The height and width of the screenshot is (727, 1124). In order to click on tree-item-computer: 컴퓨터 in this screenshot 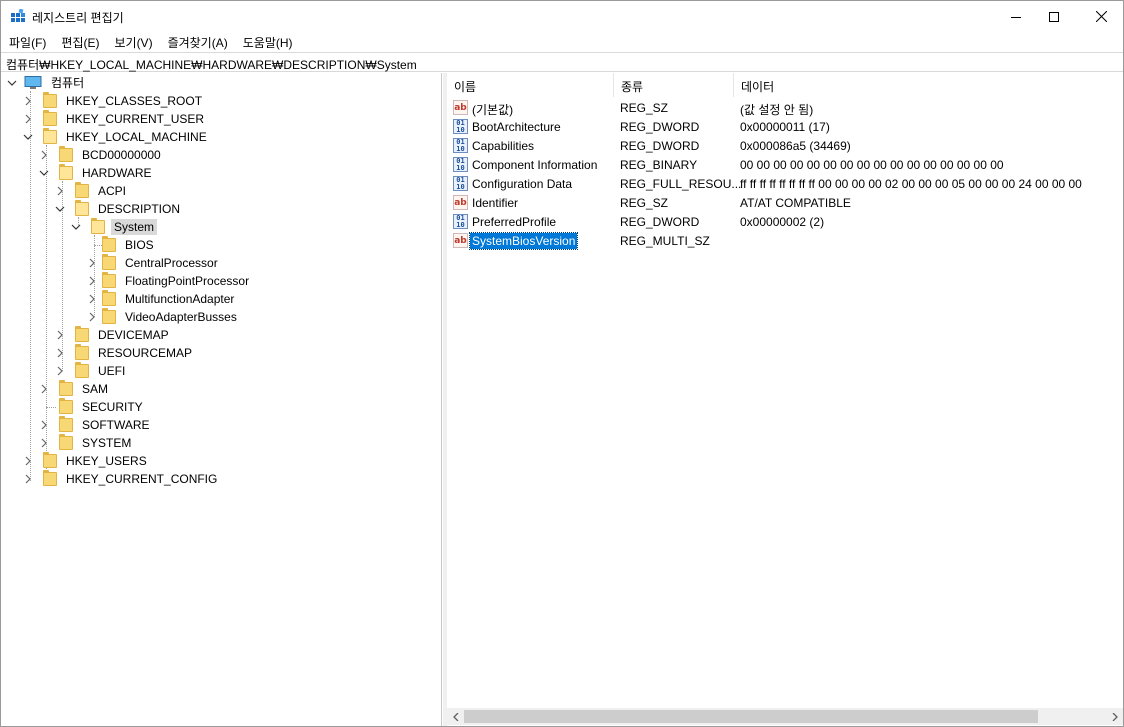, I will do `click(46, 83)`.